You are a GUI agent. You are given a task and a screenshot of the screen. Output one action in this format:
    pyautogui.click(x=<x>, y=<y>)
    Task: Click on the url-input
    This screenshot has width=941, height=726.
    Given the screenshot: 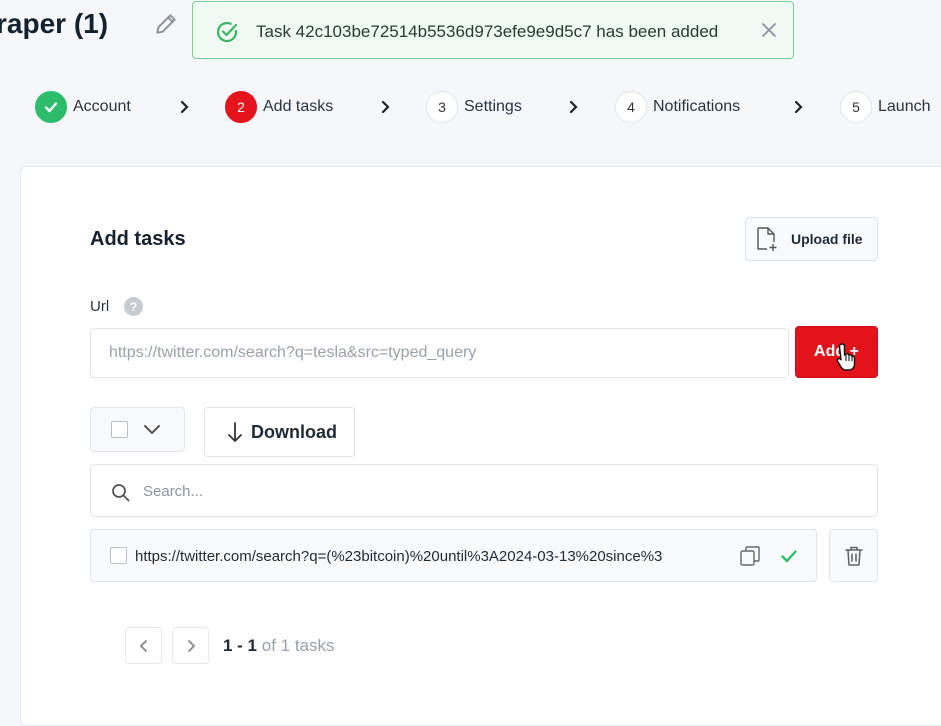 What is the action you would take?
    pyautogui.click(x=439, y=353)
    